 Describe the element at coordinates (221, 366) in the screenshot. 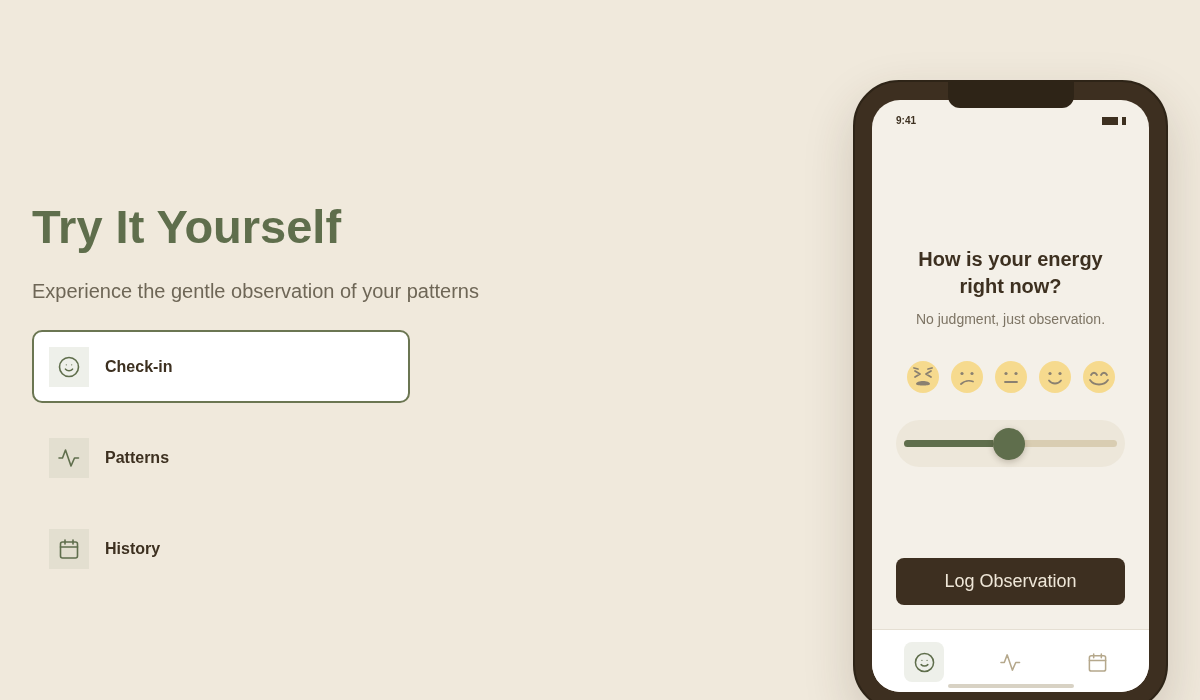

I see `feature-tab: Check-in` at that location.